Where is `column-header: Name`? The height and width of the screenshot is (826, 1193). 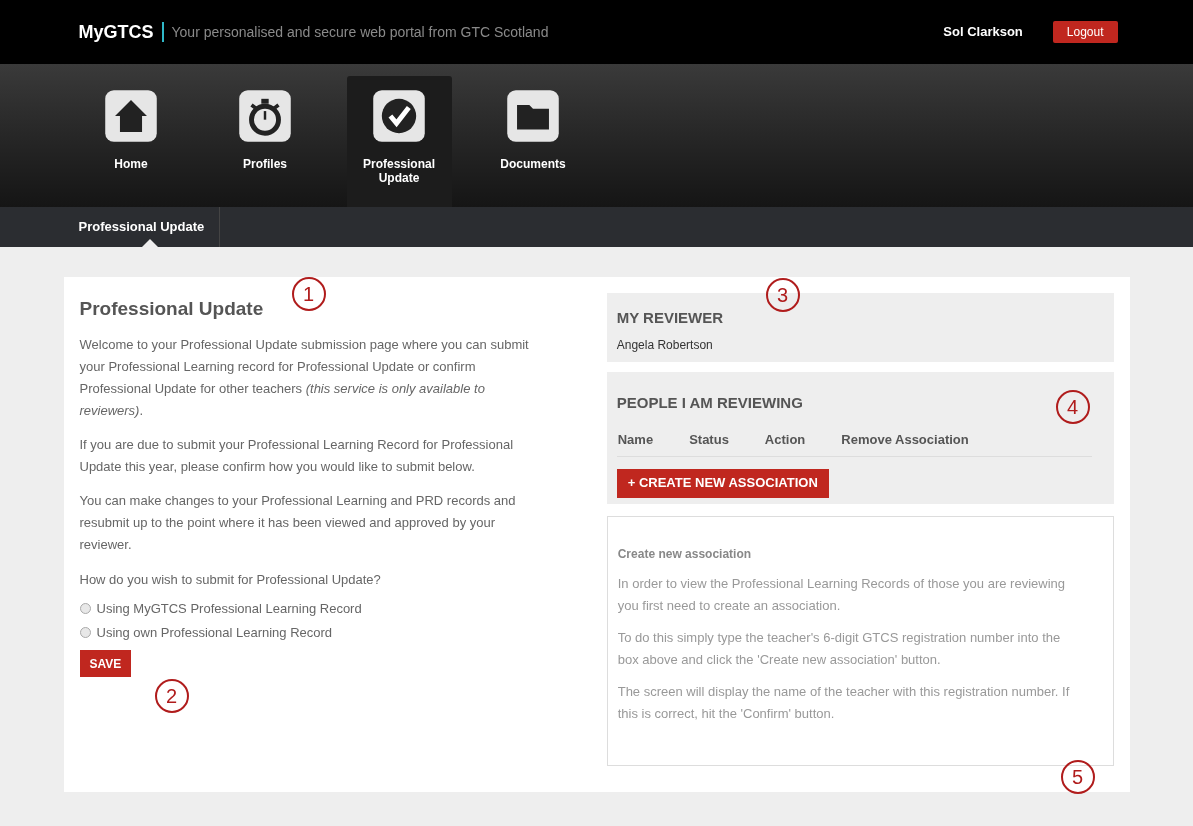 column-header: Name is located at coordinates (635, 440).